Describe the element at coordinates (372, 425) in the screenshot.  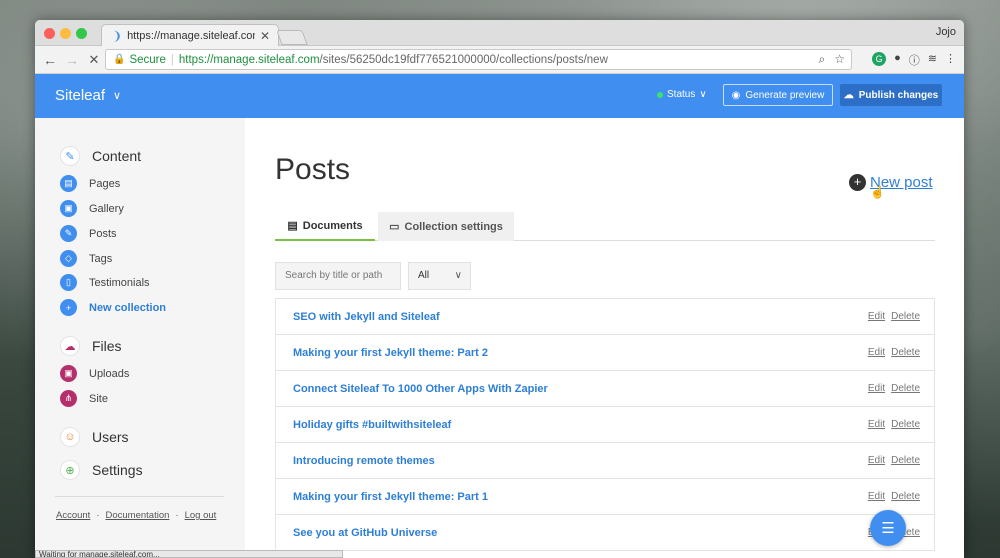
I see `post-title-link: Holiday gifts #builtwithsiteleaf` at that location.